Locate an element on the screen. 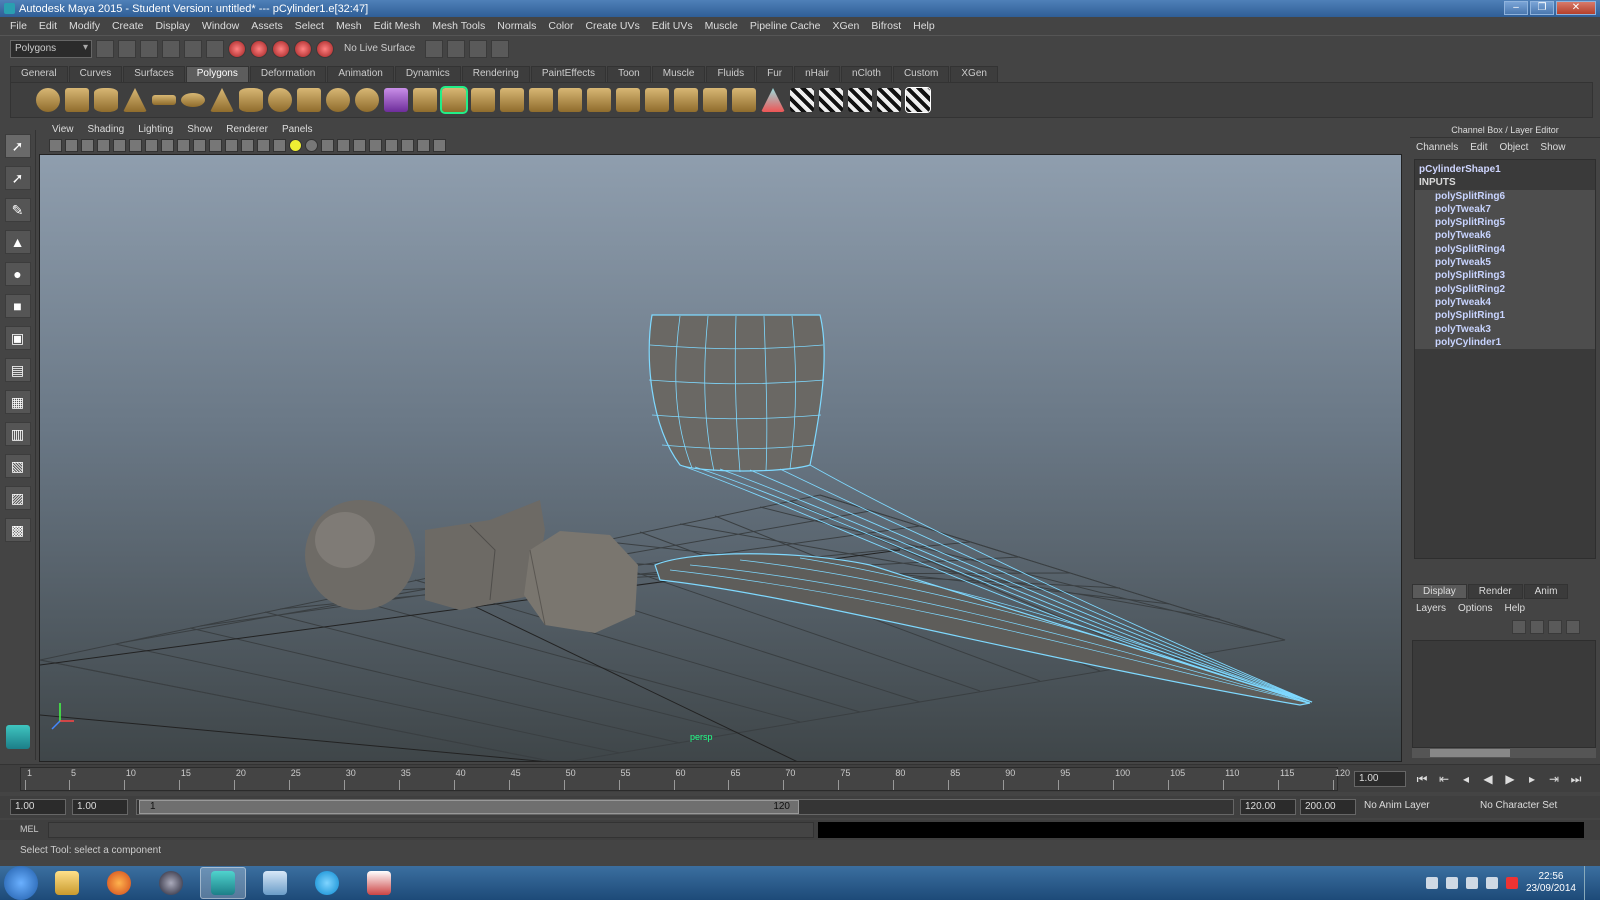 The height and width of the screenshot is (900, 1600). security-alert-icon is located at coordinates (1511, 883).